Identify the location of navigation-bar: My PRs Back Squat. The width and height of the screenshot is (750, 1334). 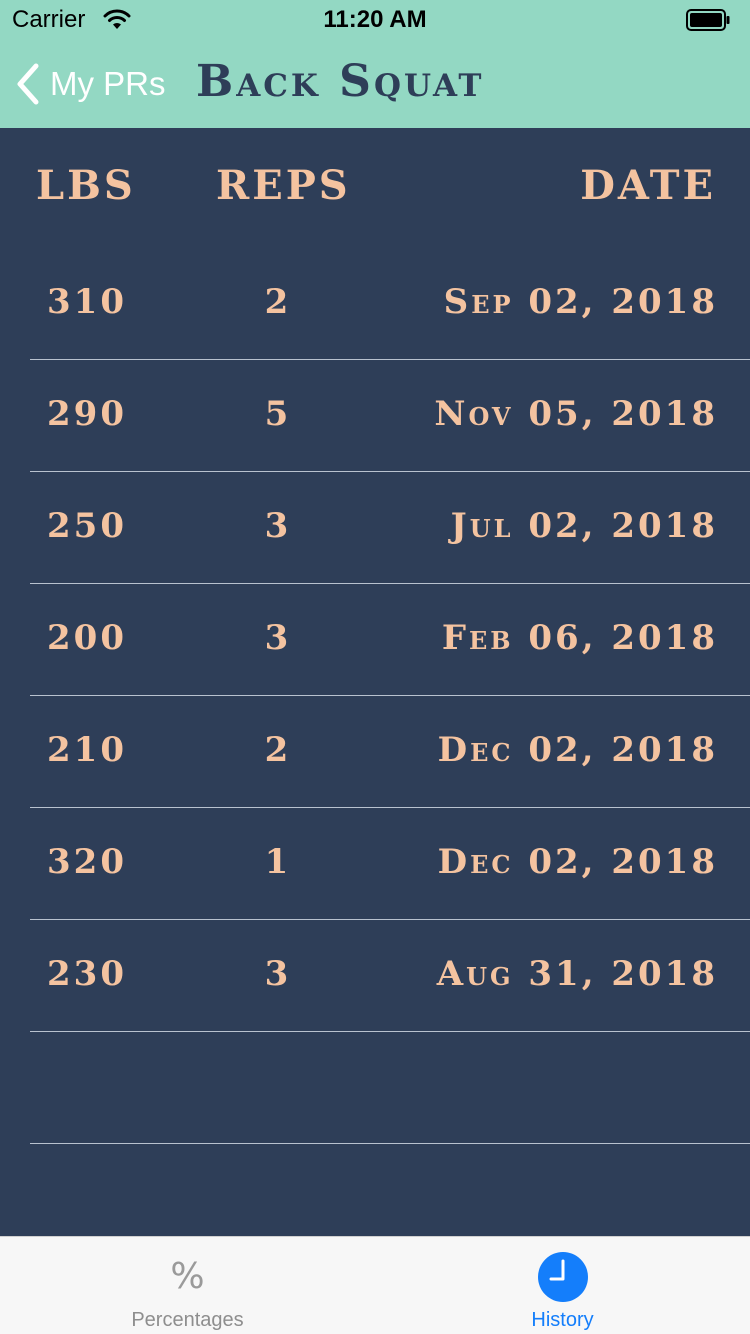
(375, 84).